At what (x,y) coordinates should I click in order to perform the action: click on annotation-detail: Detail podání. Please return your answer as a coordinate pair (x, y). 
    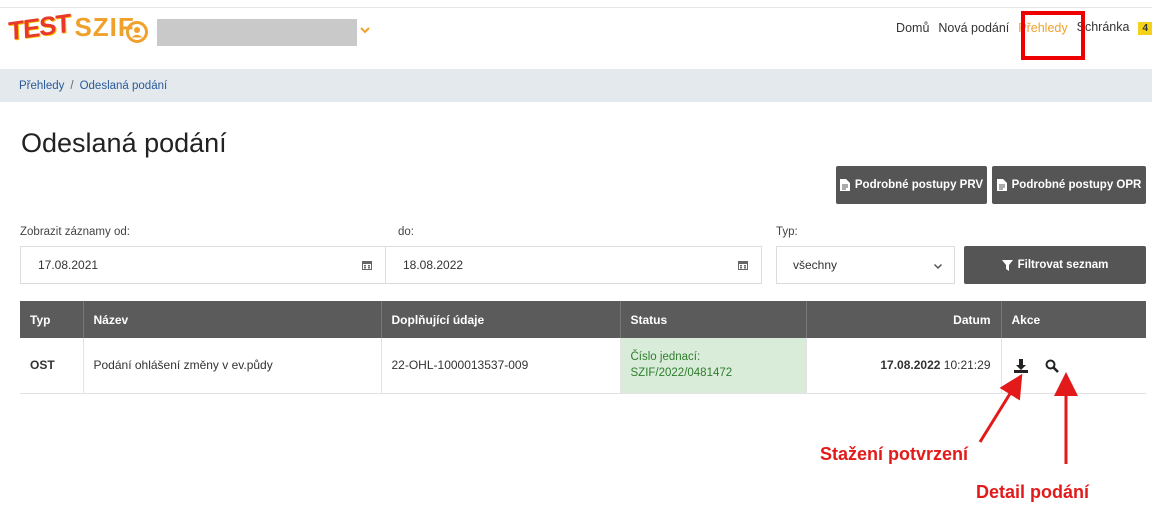
    Looking at the image, I should click on (1033, 492).